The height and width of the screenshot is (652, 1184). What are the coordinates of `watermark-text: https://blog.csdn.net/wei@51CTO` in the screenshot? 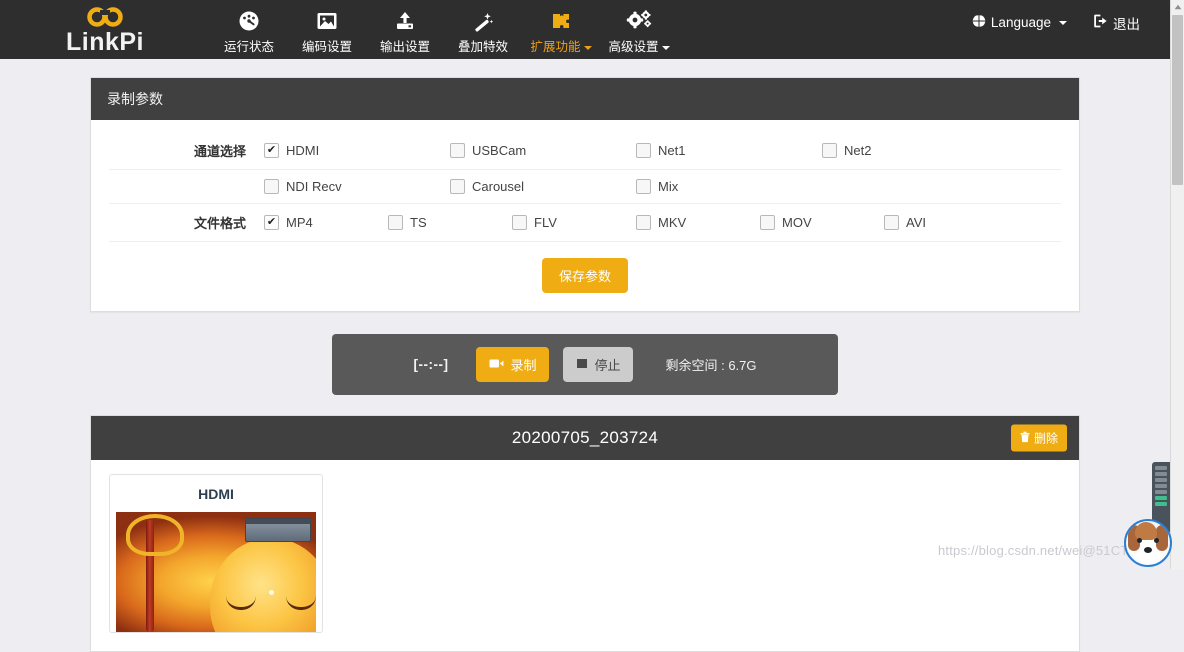 It's located at (1038, 550).